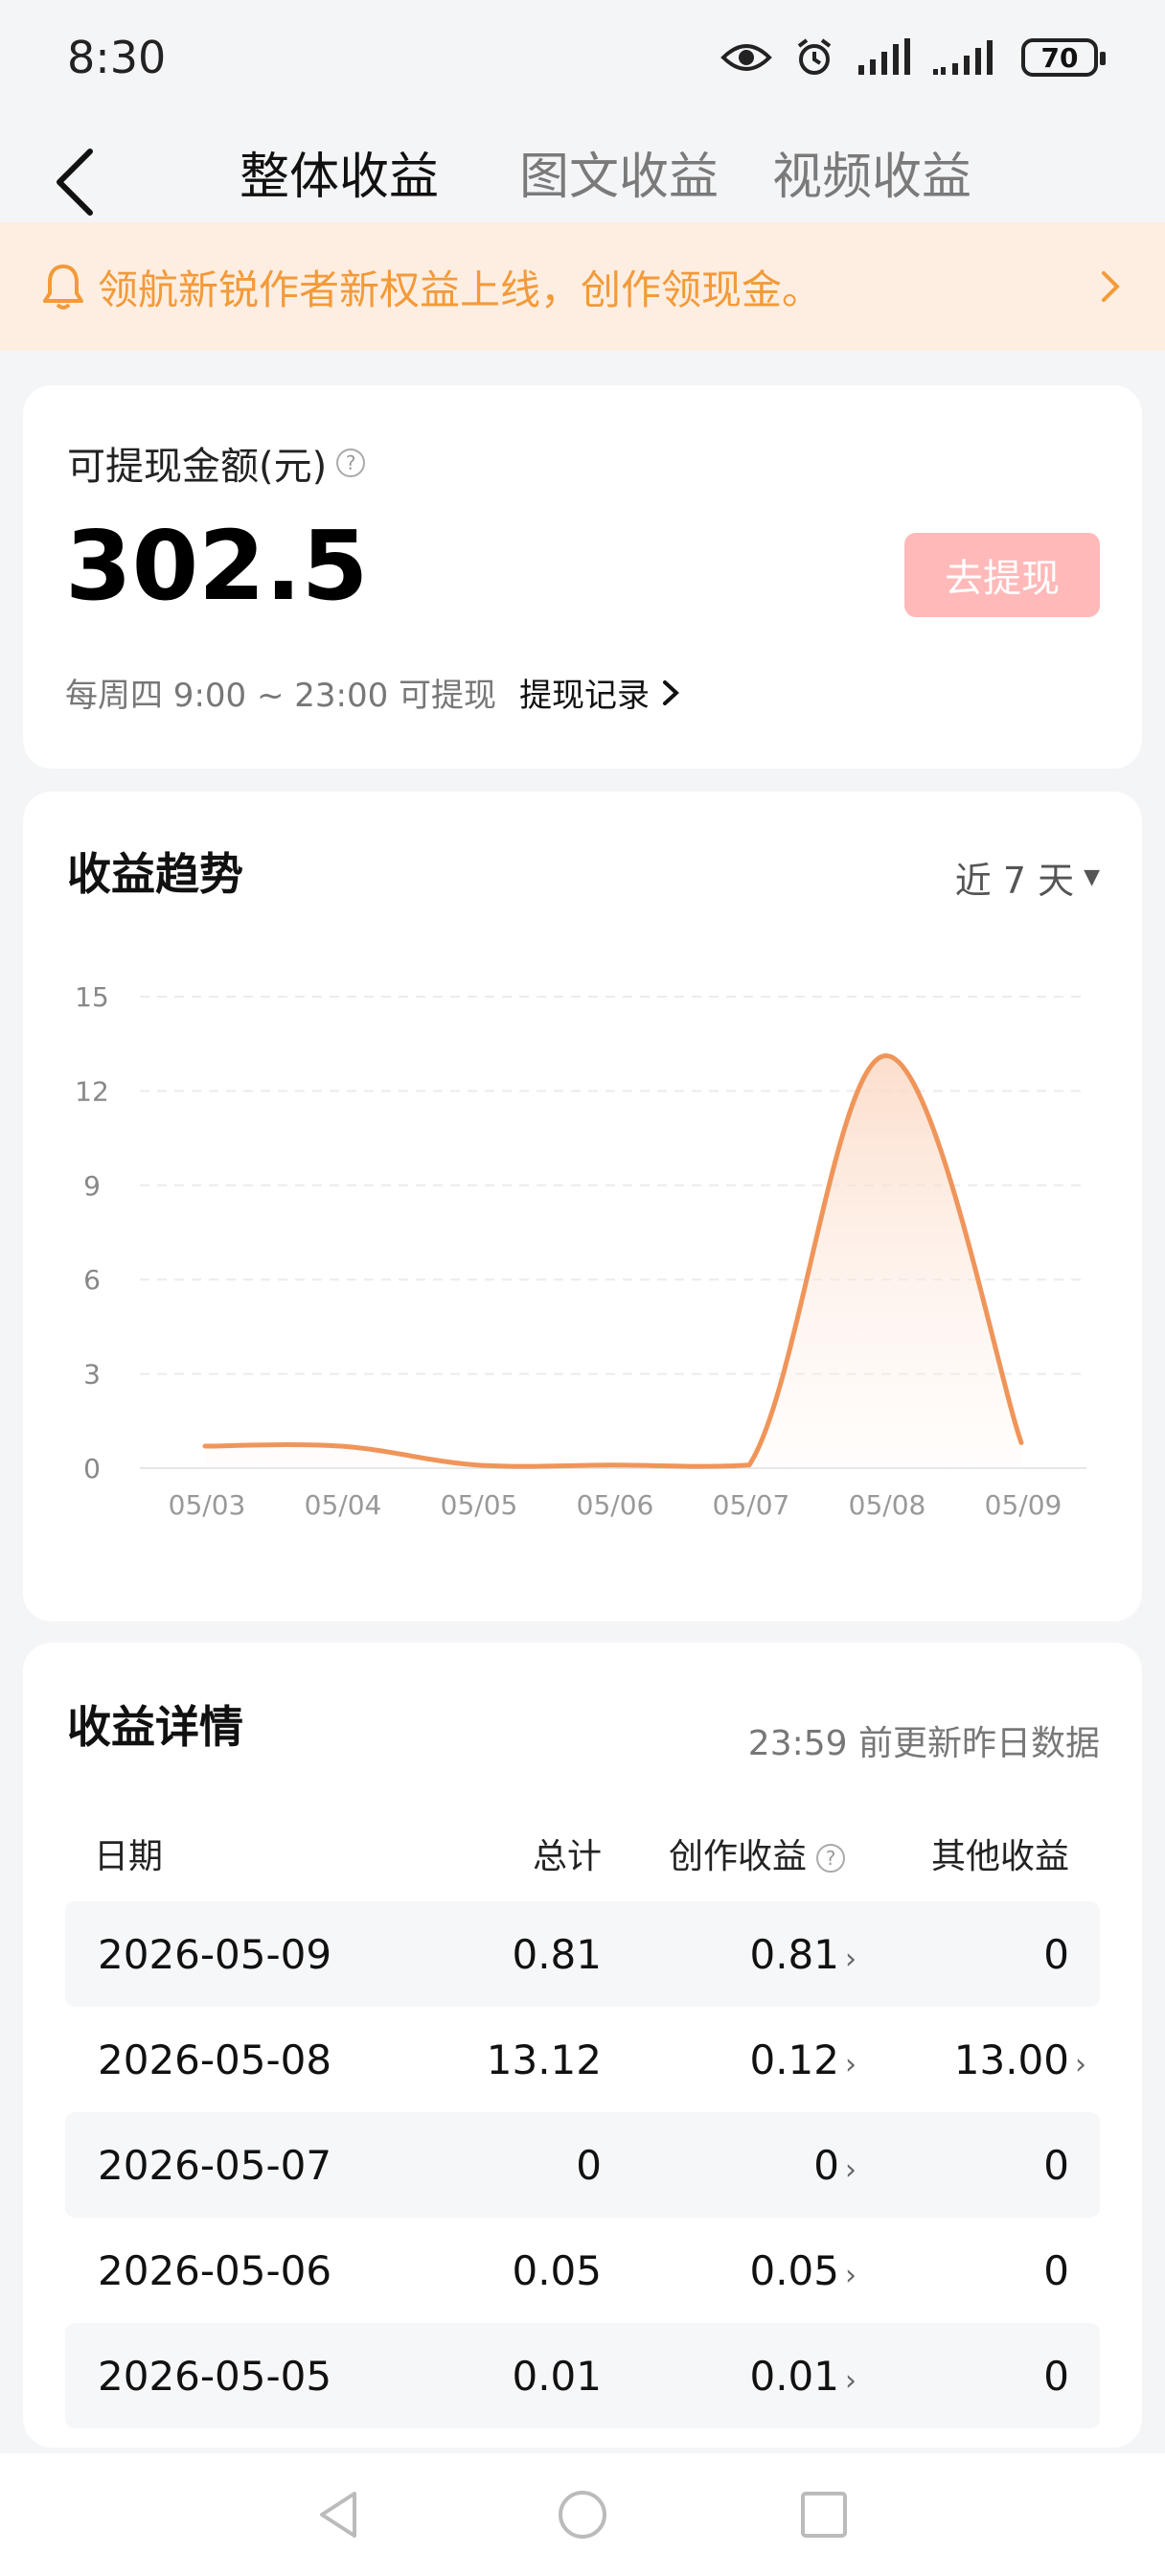  I want to click on home-circle-icon, so click(582, 2514).